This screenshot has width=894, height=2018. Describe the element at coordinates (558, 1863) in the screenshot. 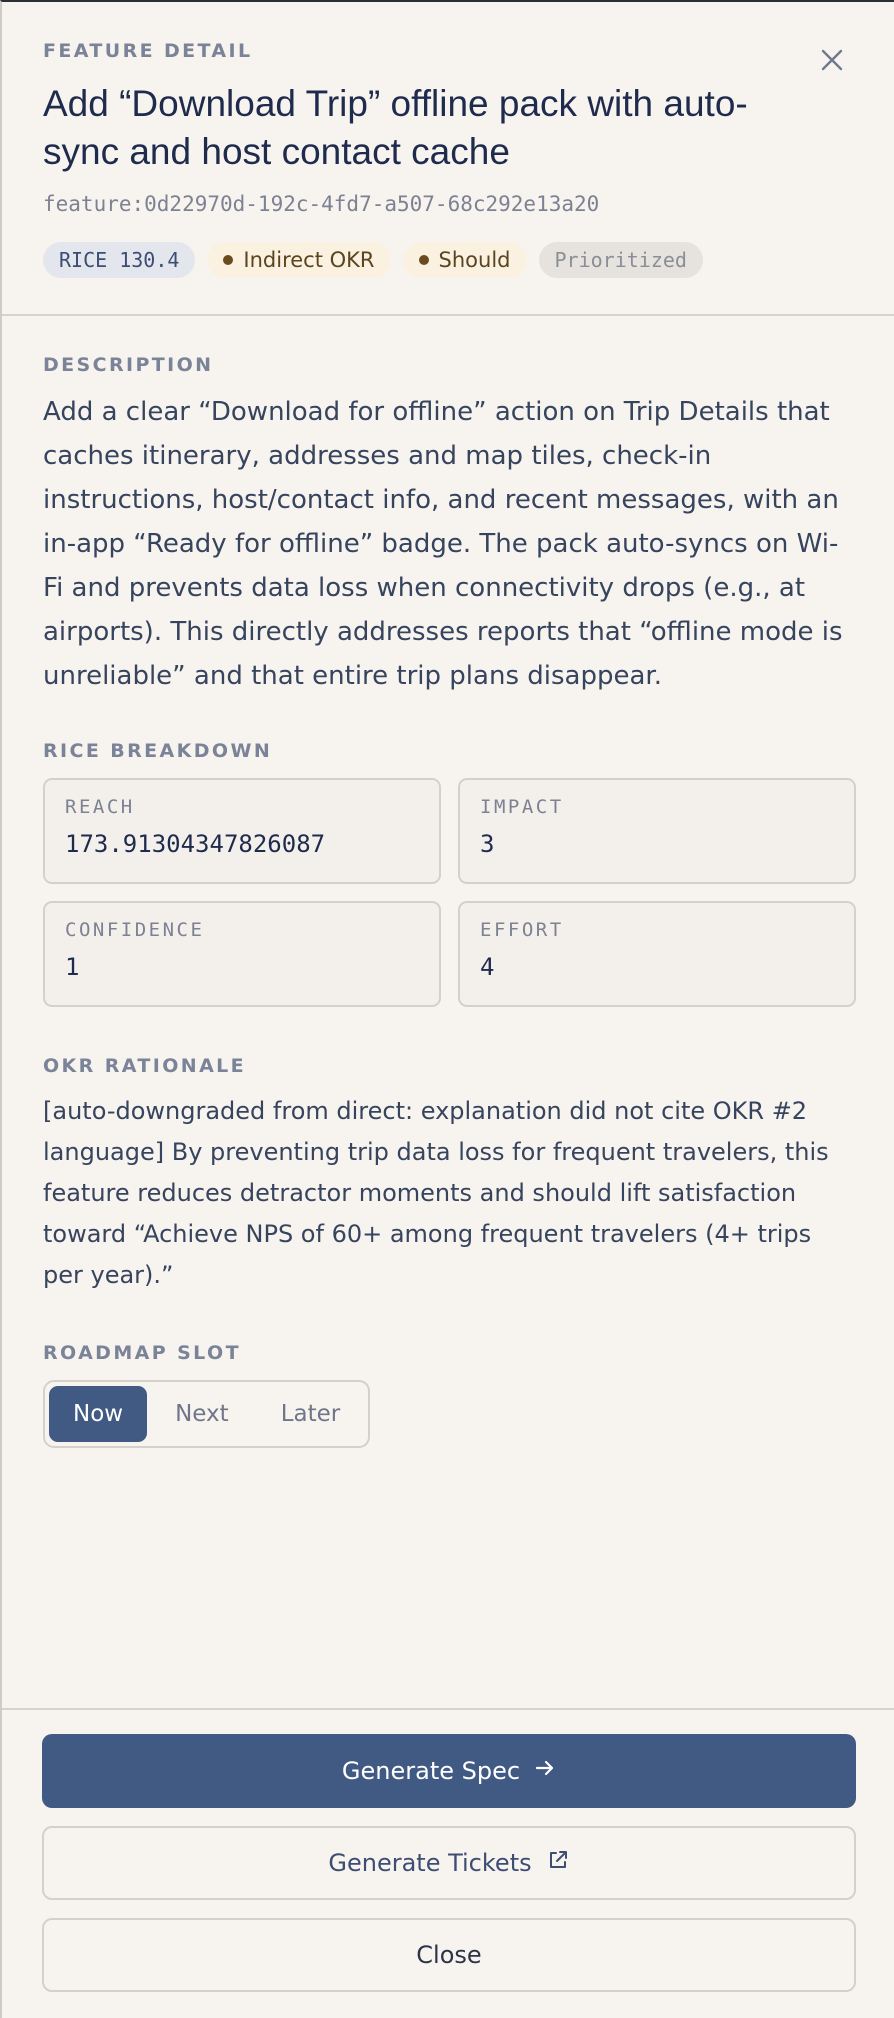

I see `external-link-icon` at that location.